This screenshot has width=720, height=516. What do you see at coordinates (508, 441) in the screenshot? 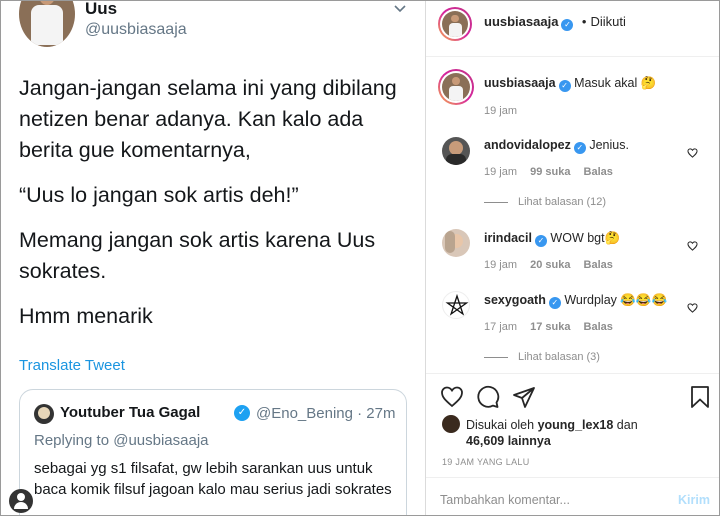
I see `likes-count: 46,609 lainnya` at bounding box center [508, 441].